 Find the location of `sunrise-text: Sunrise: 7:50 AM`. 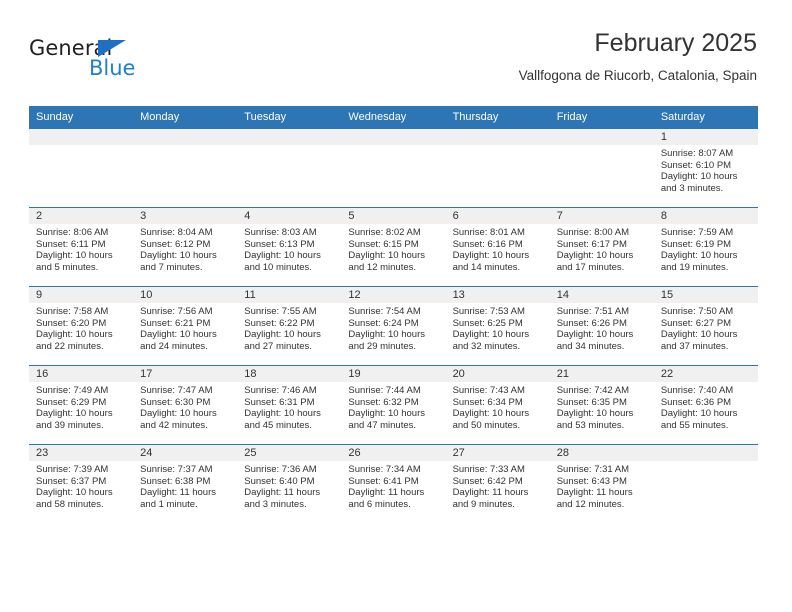

sunrise-text: Sunrise: 7:50 AM is located at coordinates (697, 311).